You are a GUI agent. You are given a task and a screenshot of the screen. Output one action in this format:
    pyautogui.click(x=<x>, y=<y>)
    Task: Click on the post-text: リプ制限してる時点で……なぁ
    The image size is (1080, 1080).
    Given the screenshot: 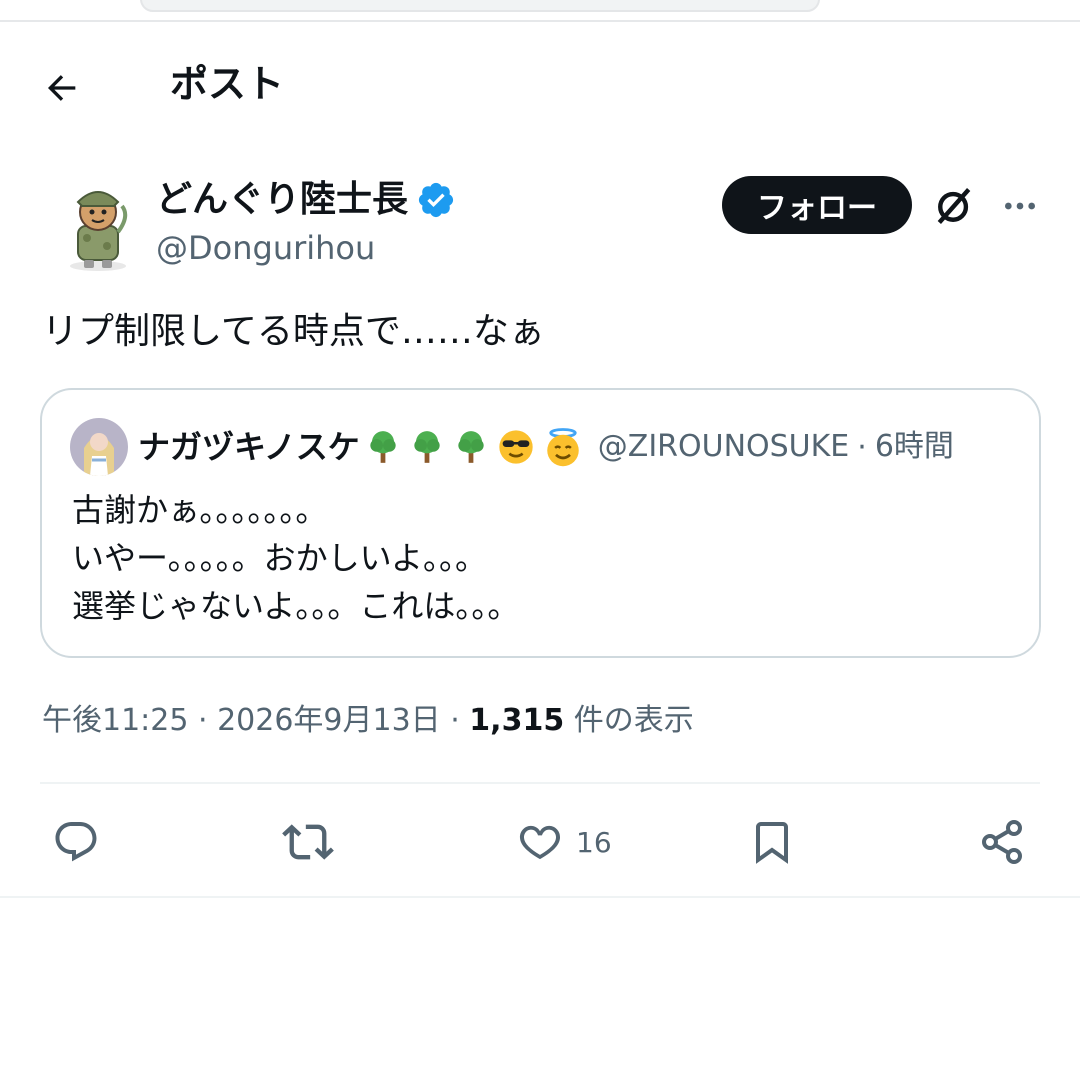 What is the action you would take?
    pyautogui.click(x=293, y=331)
    